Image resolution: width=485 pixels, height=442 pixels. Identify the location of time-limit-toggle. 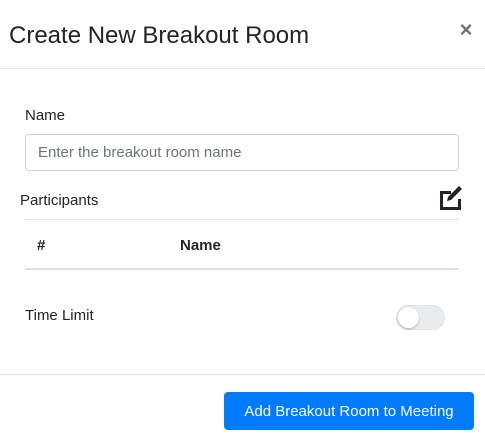
(420, 317).